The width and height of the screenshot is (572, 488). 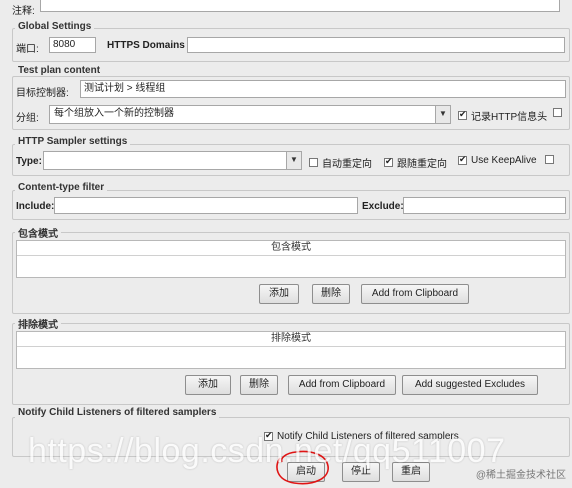 What do you see at coordinates (291, 259) in the screenshot?
I see `include-patterns-table: 包含模式` at bounding box center [291, 259].